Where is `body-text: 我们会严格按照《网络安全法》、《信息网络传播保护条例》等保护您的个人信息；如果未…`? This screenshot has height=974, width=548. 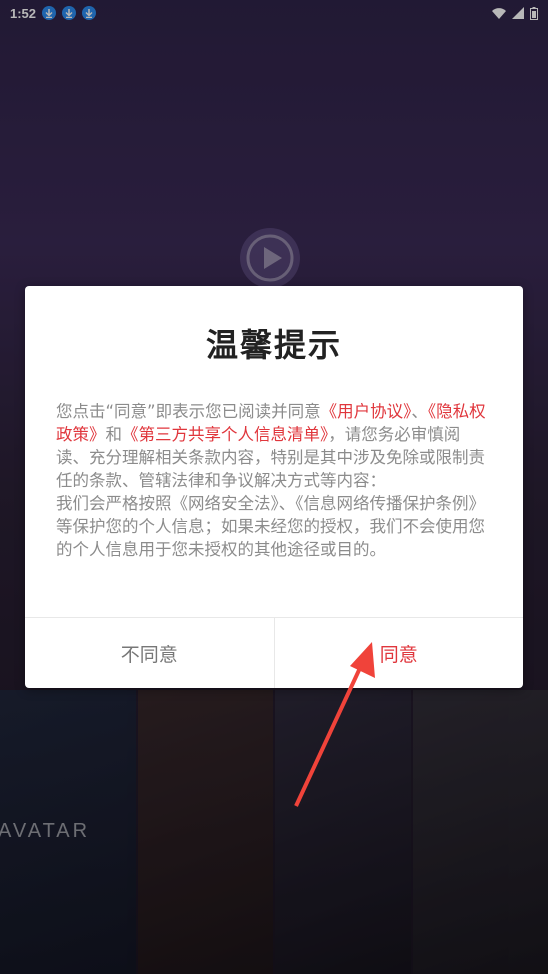
body-text: 我们会严格按照《网络安全法》、《信息网络传播保护条例》等保护您的个人信息；如果未… is located at coordinates (270, 526).